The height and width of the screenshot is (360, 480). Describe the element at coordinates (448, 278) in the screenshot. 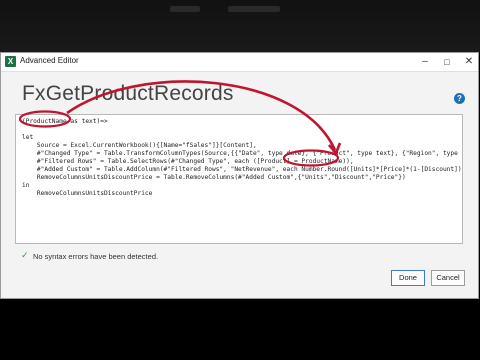

I see `cancel-button: Cancel` at that location.